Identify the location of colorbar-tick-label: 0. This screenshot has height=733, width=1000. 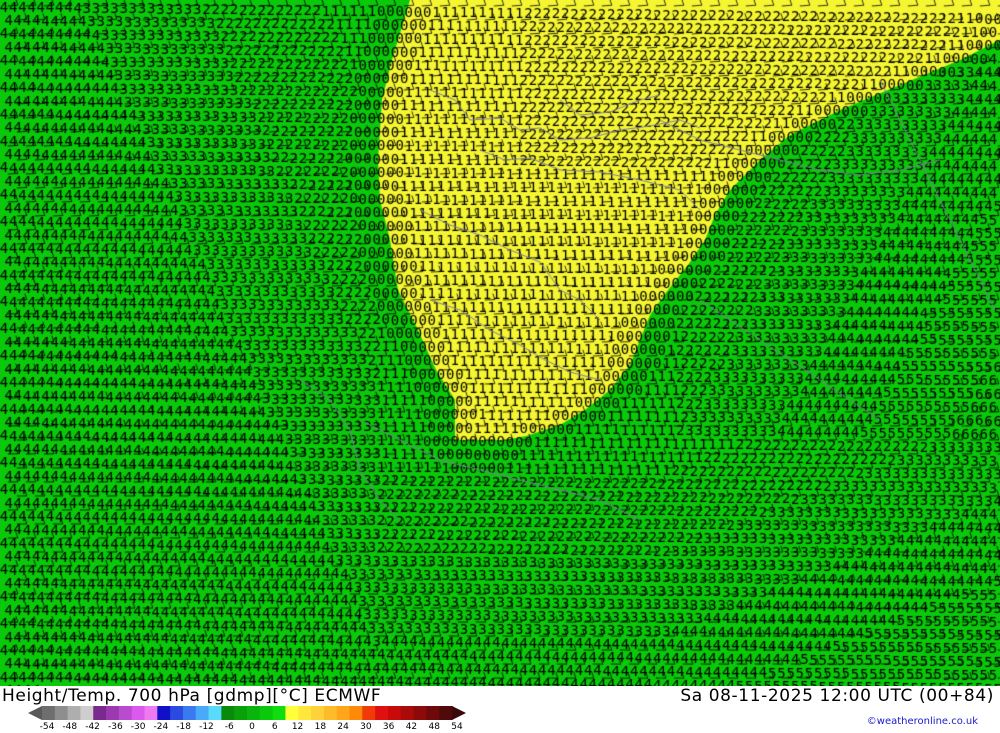
(252, 727).